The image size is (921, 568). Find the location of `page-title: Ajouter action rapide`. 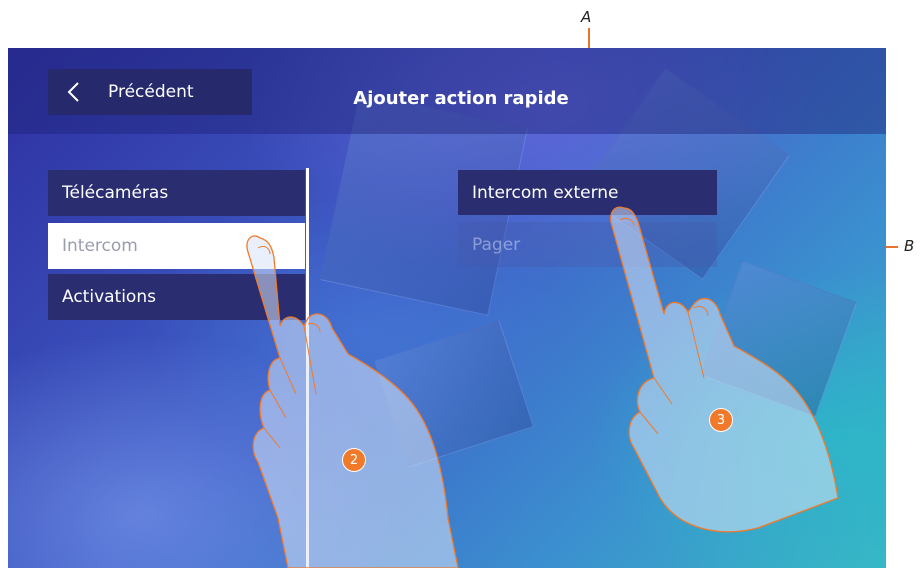

page-title: Ajouter action rapide is located at coordinates (461, 98).